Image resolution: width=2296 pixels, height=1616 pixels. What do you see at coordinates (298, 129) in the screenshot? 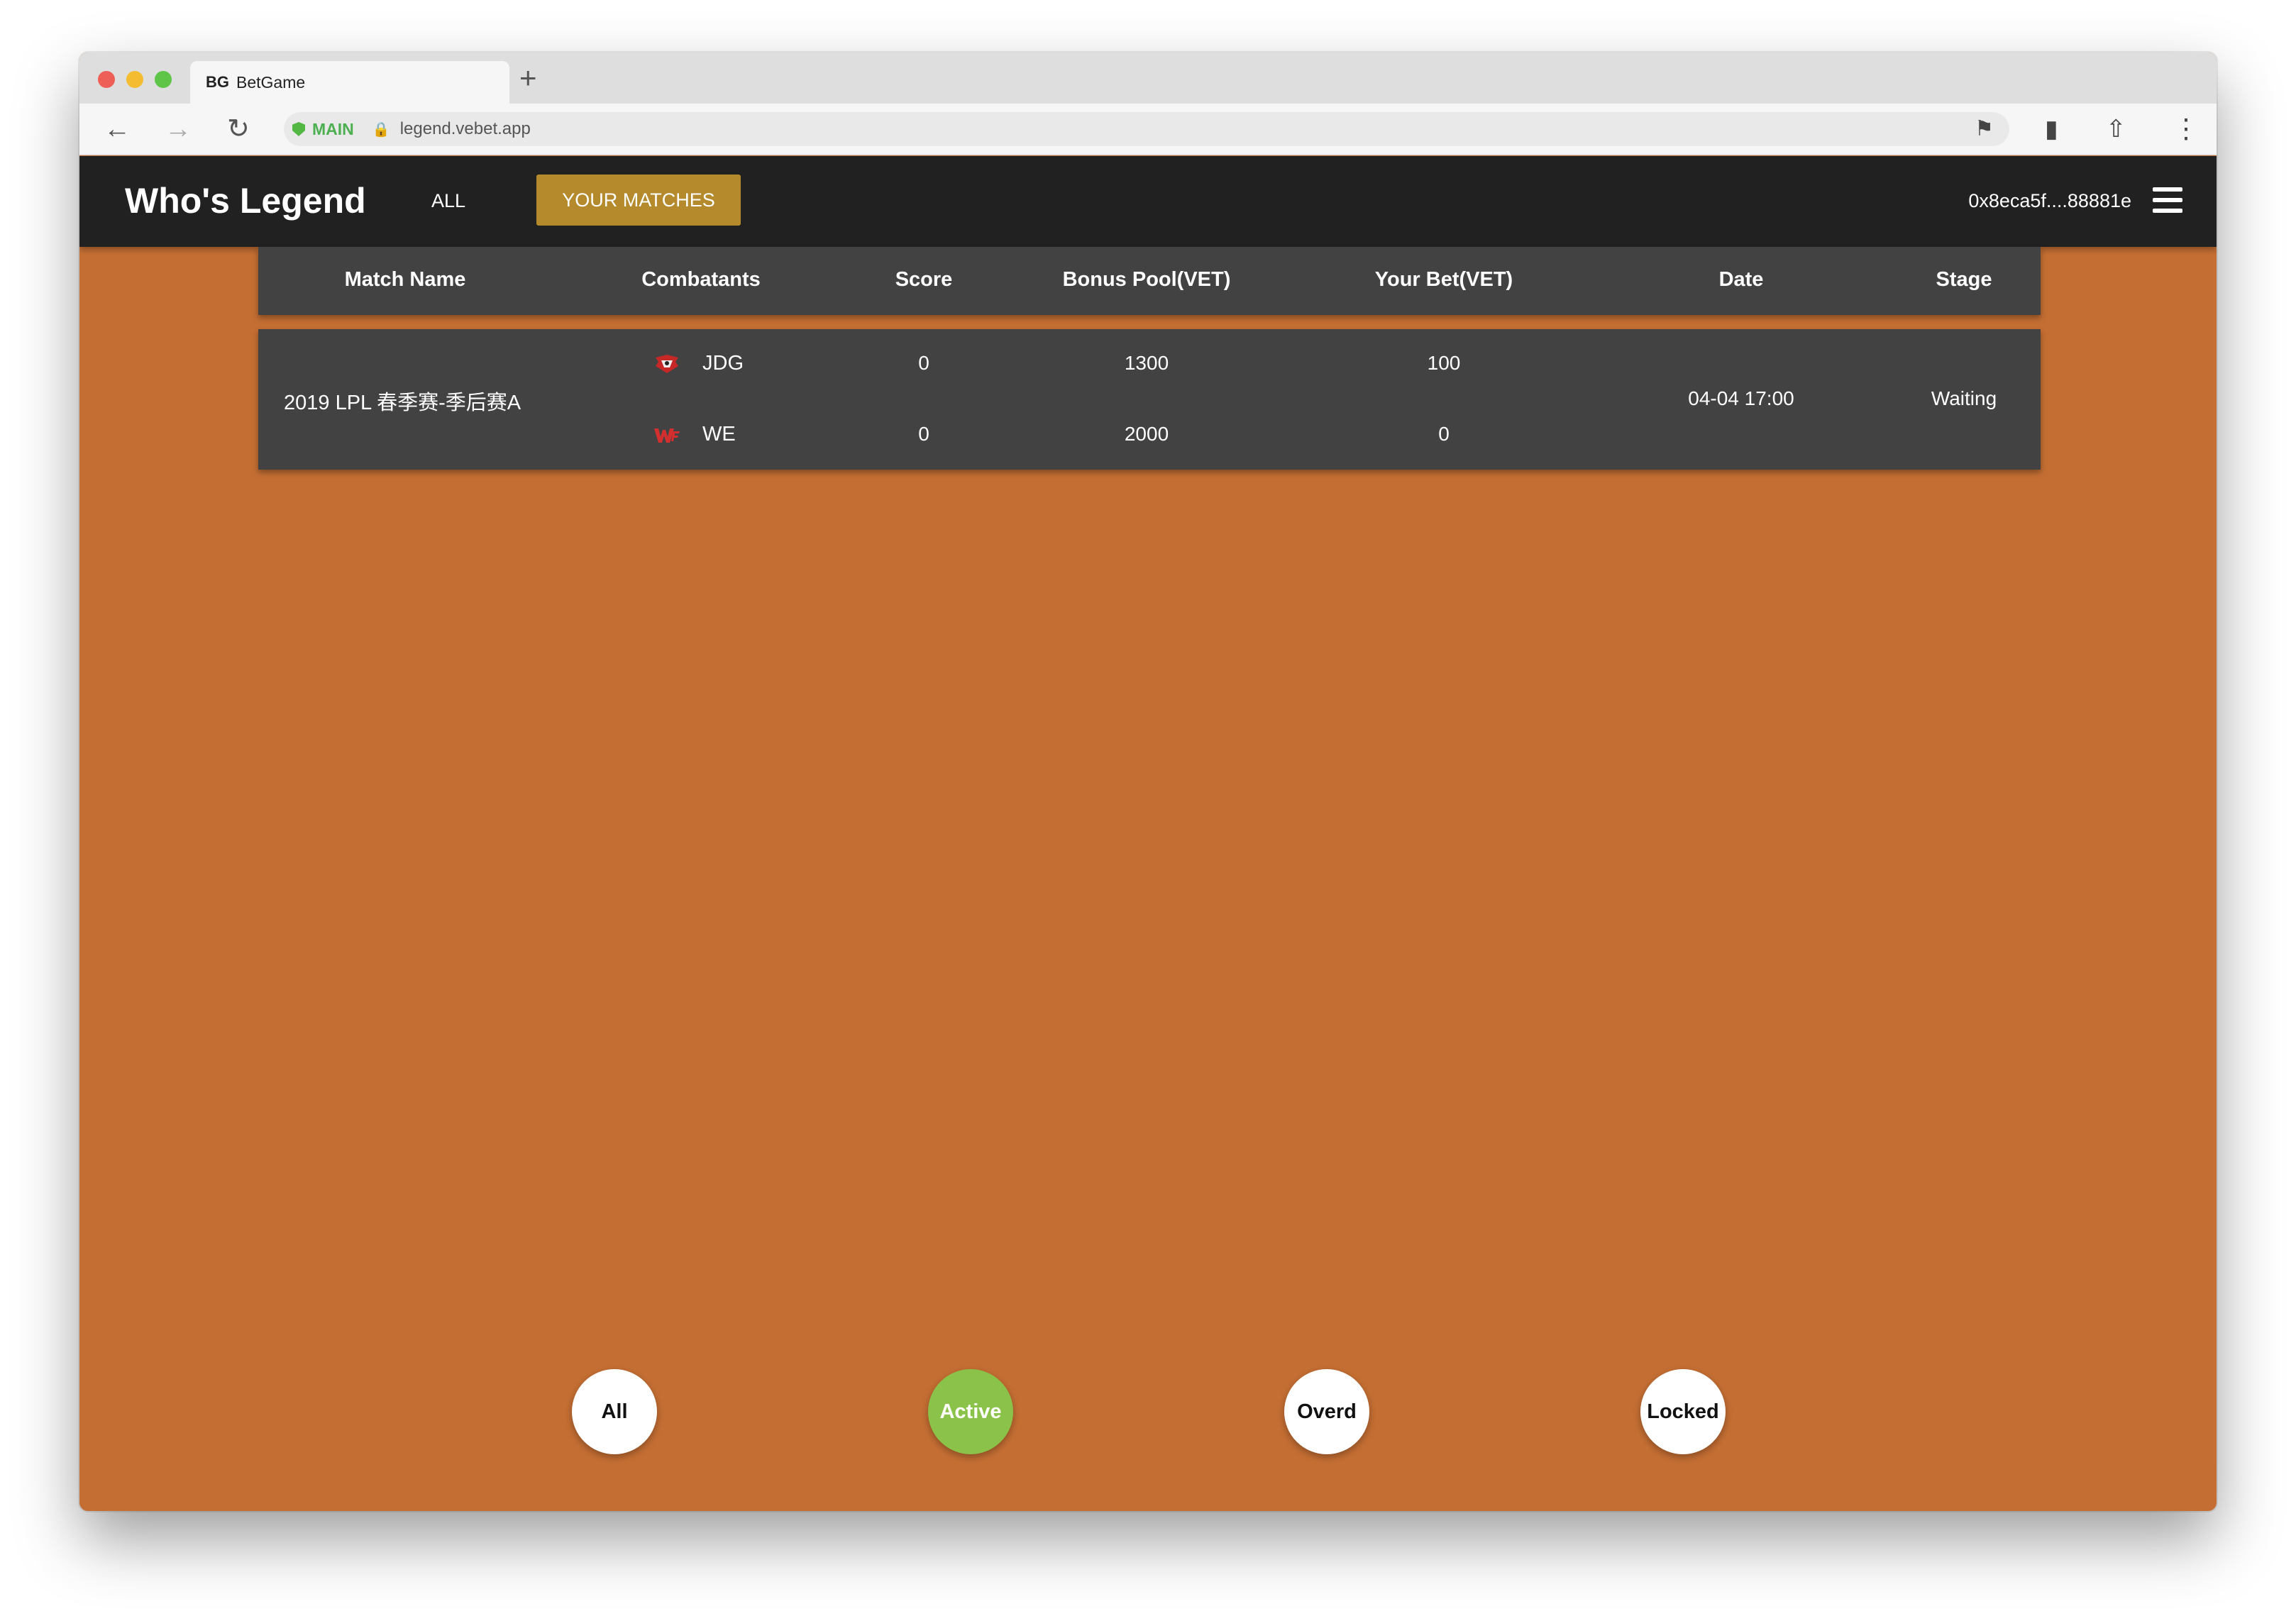
I see `network-shield-icon` at bounding box center [298, 129].